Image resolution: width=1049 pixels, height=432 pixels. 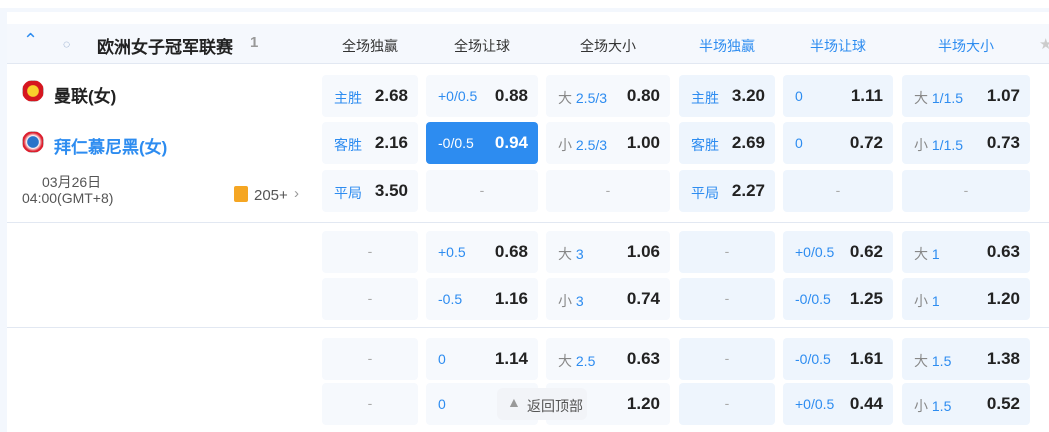 I want to click on odds-cell: -0.5 1.16, so click(x=482, y=299).